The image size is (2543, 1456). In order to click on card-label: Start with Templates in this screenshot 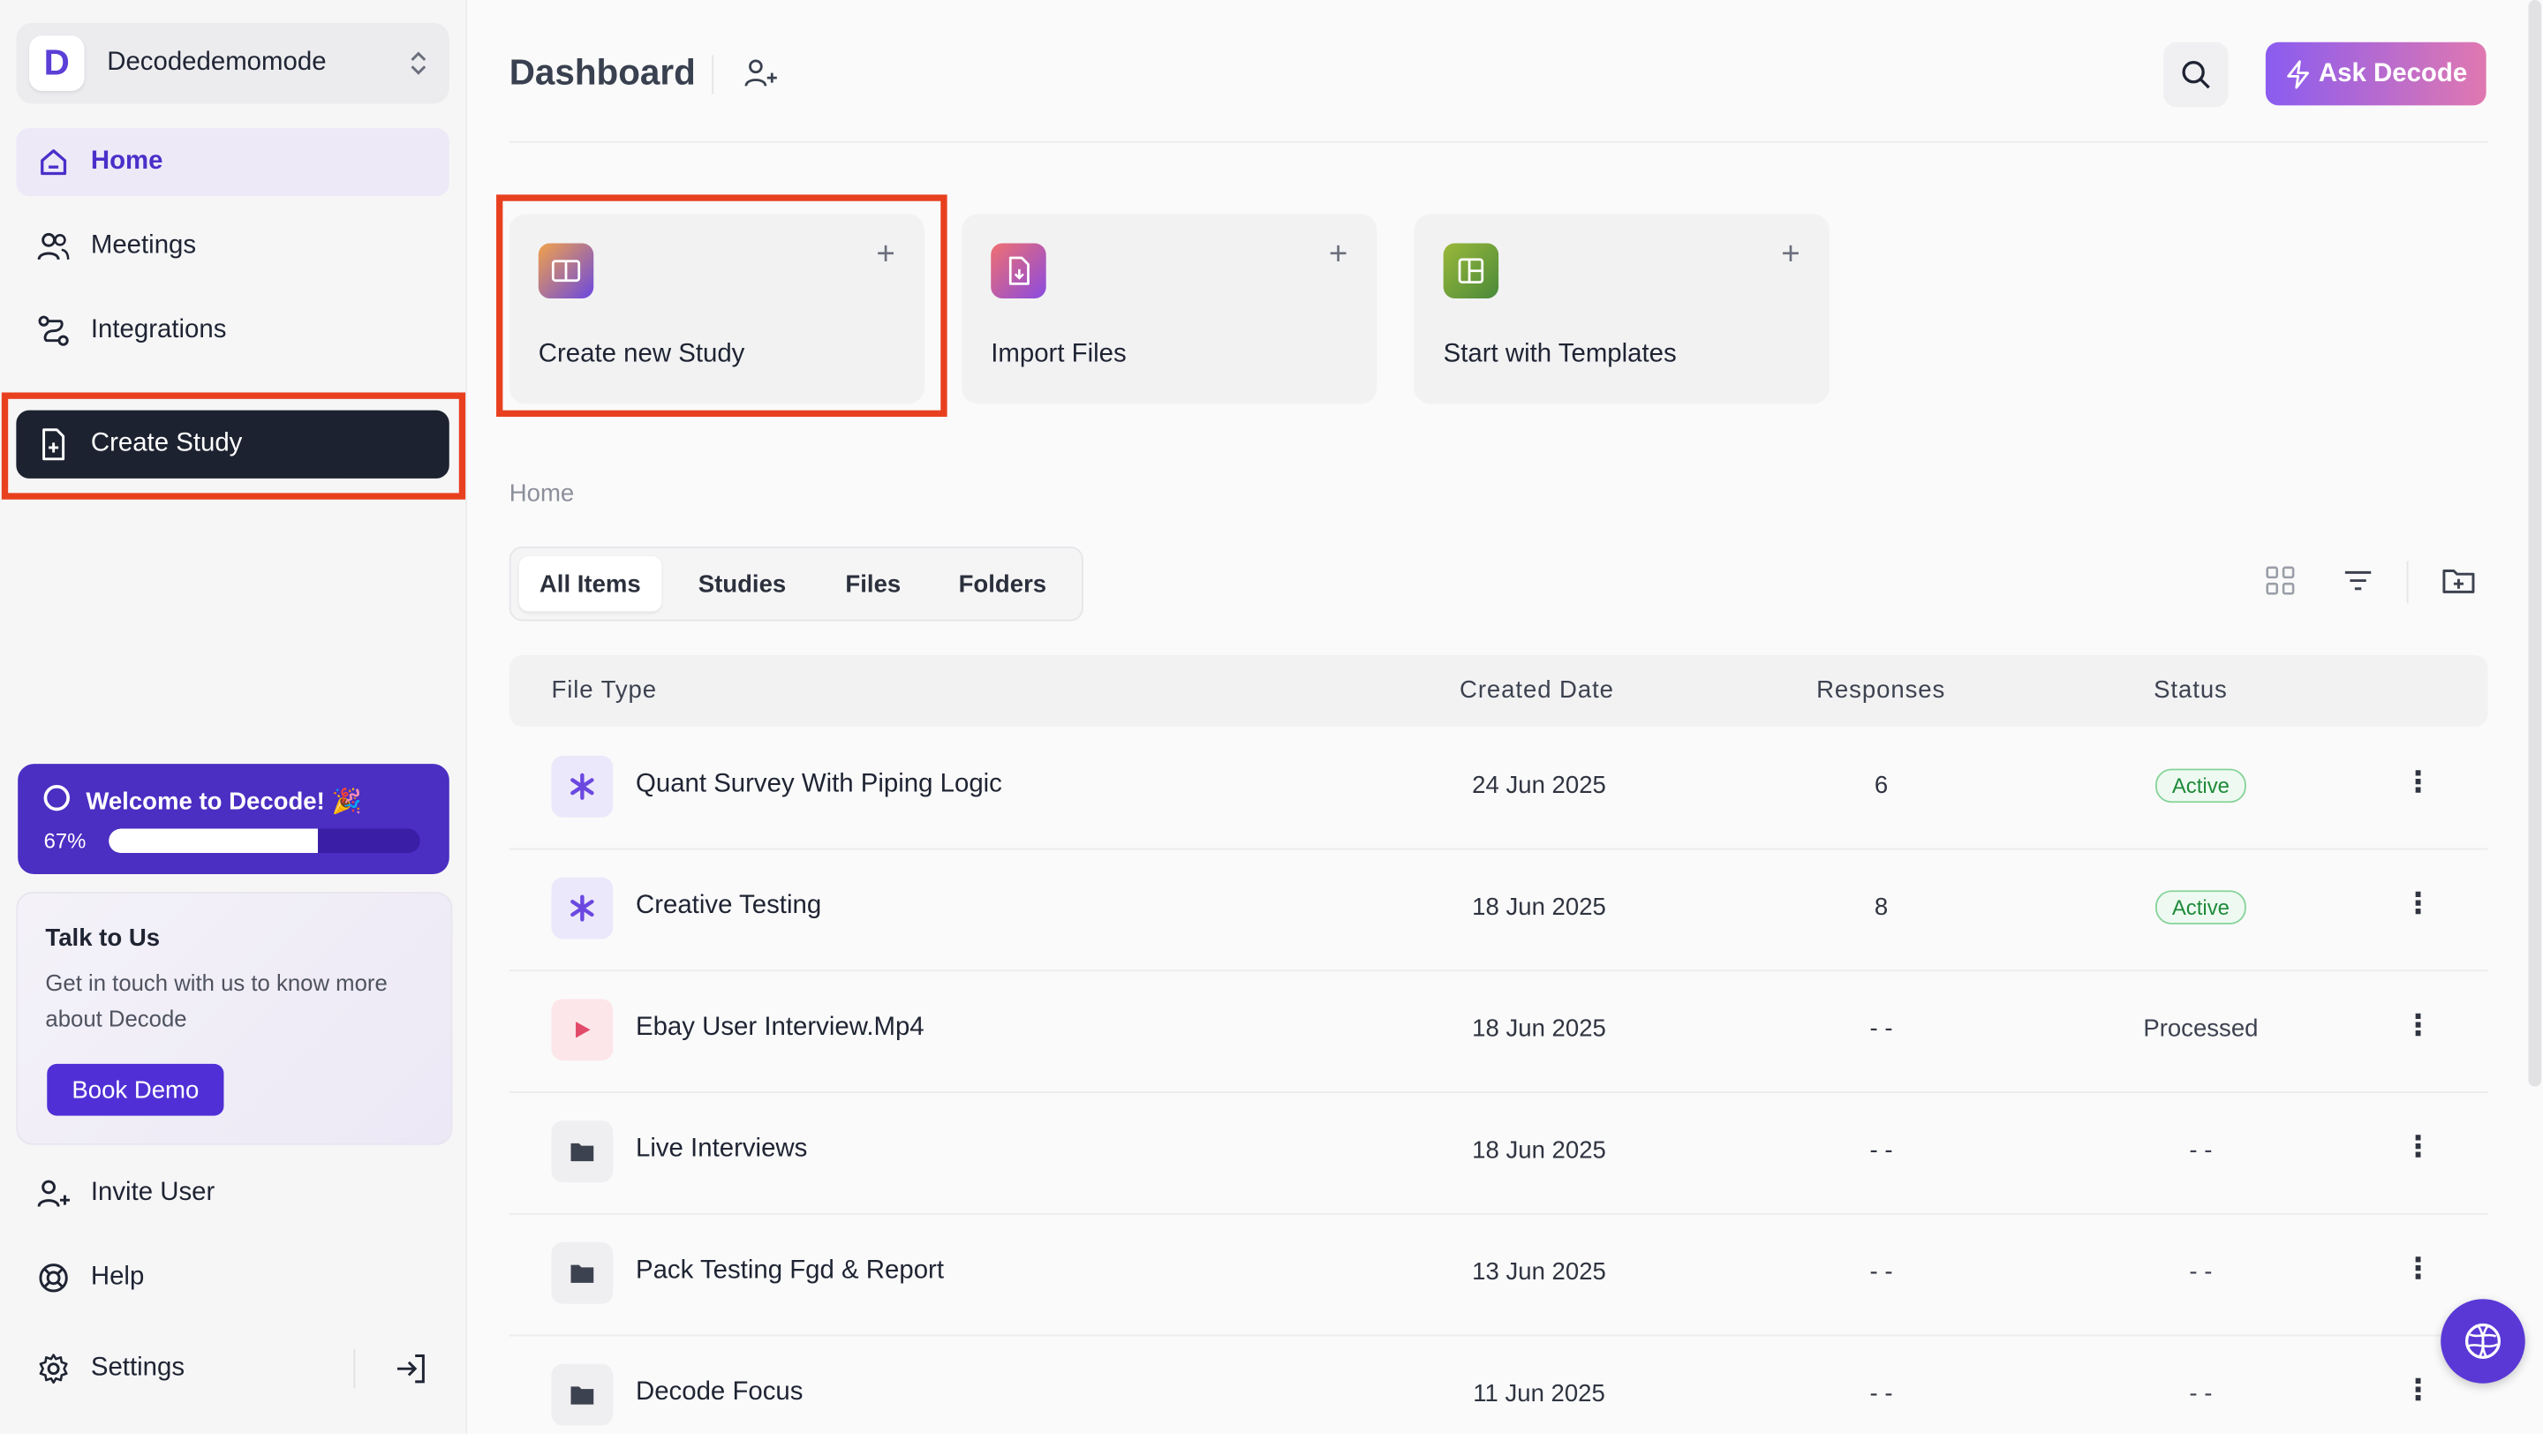, I will do `click(1560, 354)`.